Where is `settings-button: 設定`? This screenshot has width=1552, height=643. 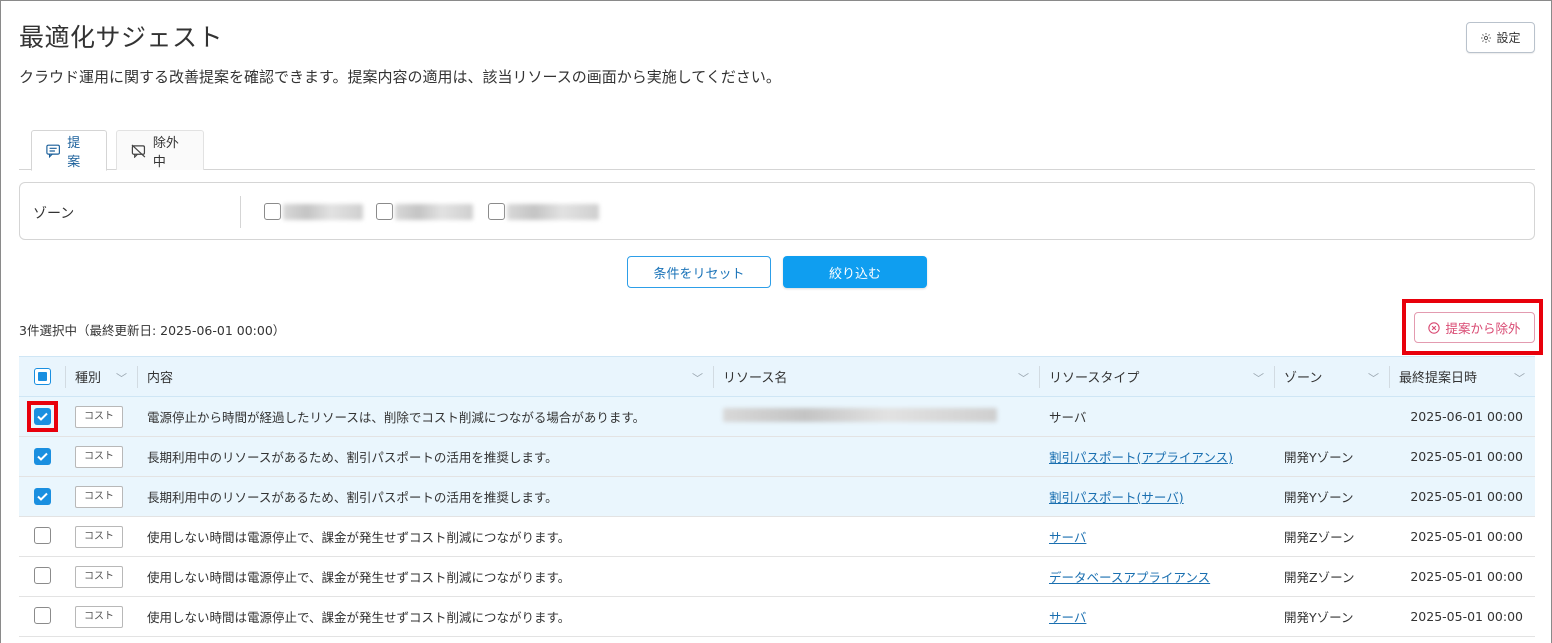 settings-button: 設定 is located at coordinates (1500, 37).